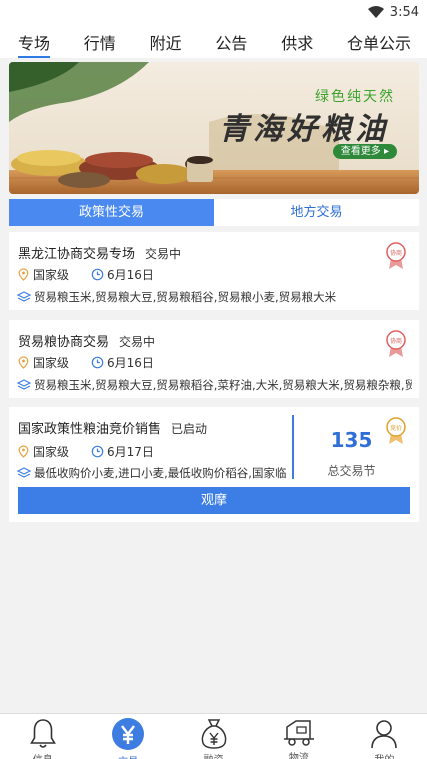  I want to click on nav-finance: 融资, so click(213, 736).